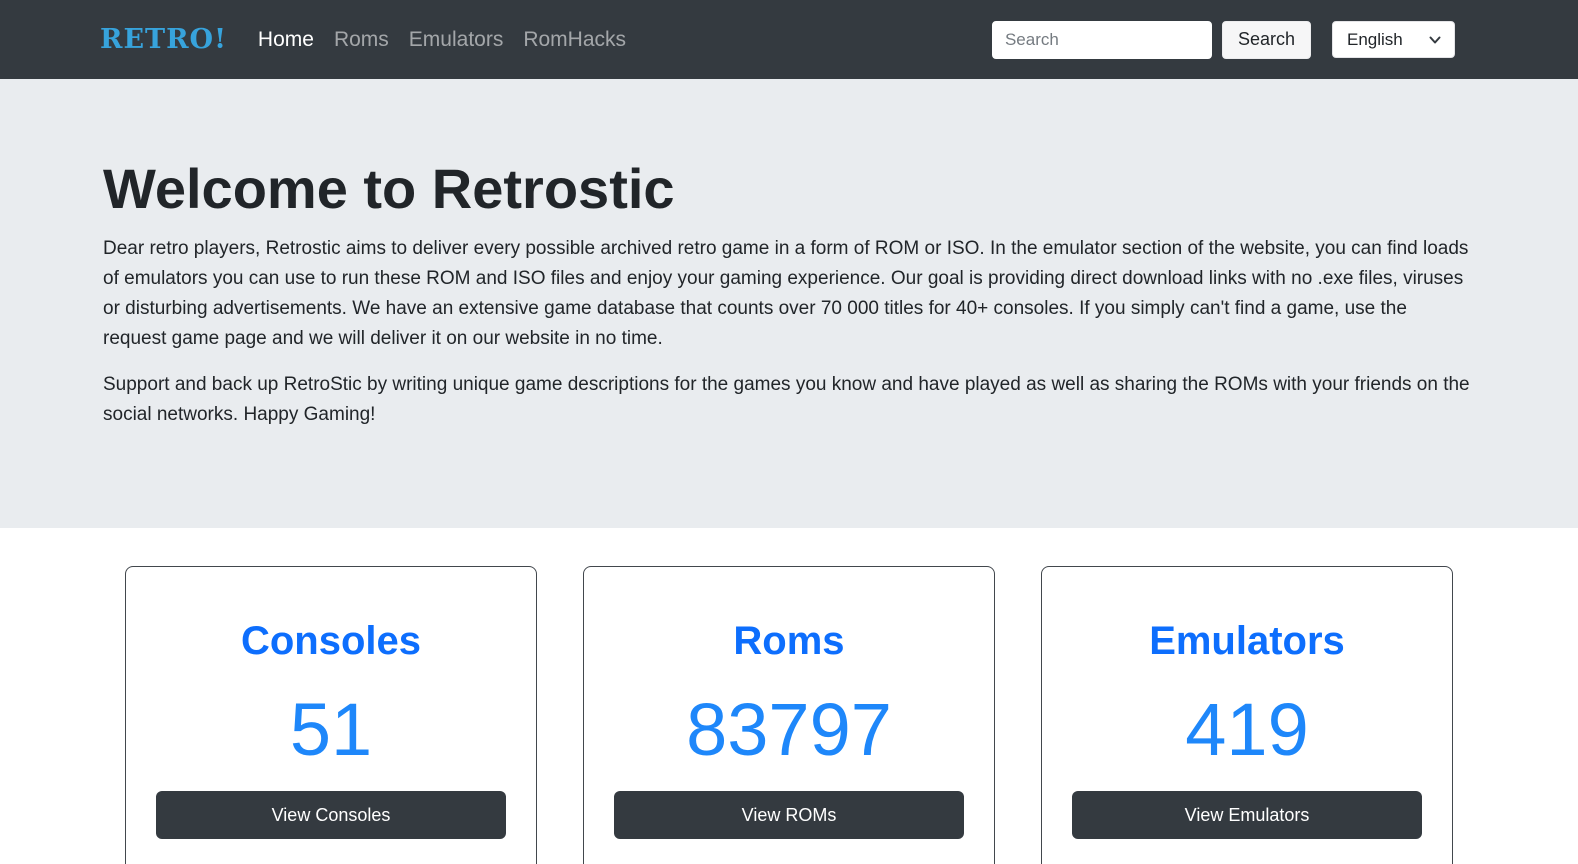  What do you see at coordinates (331, 641) in the screenshot?
I see `card-consoles-title: Consoles` at bounding box center [331, 641].